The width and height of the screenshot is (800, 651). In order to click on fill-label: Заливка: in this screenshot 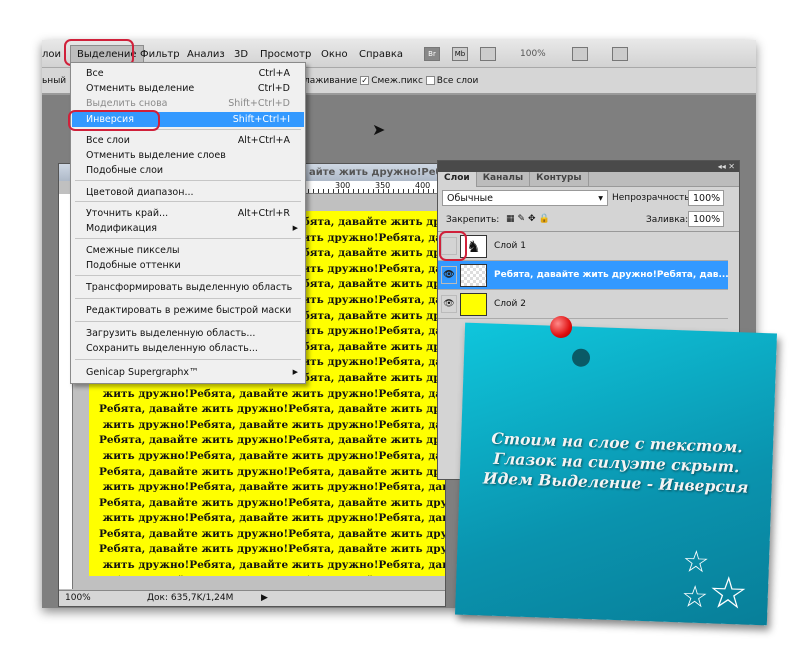, I will do `click(667, 220)`.